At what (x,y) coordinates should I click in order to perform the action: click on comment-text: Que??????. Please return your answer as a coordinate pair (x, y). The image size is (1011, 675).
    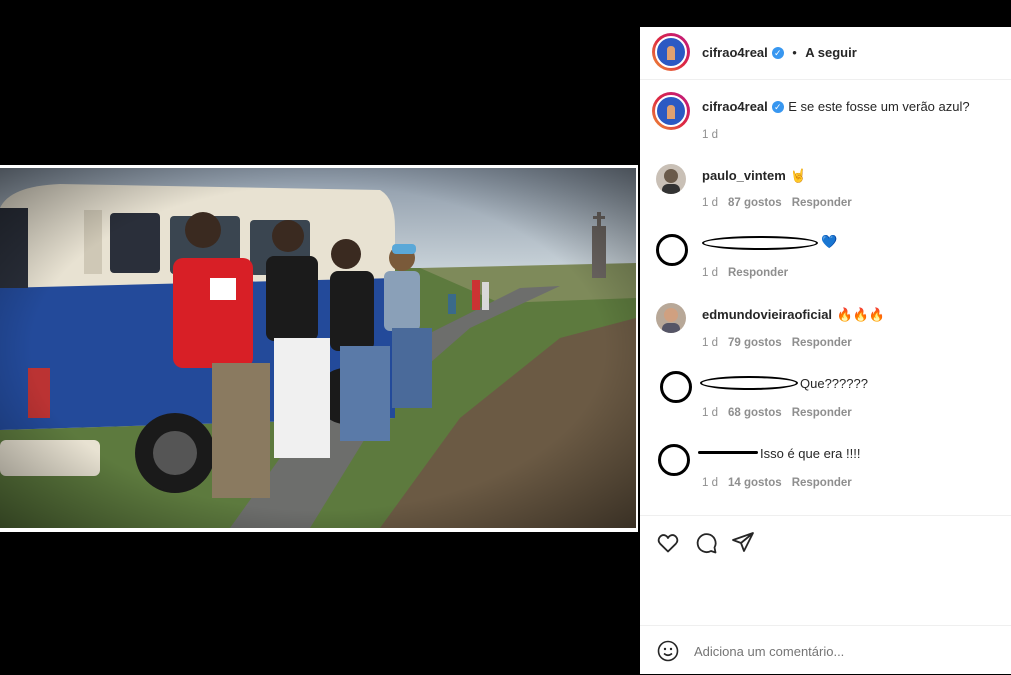
    Looking at the image, I should click on (834, 383).